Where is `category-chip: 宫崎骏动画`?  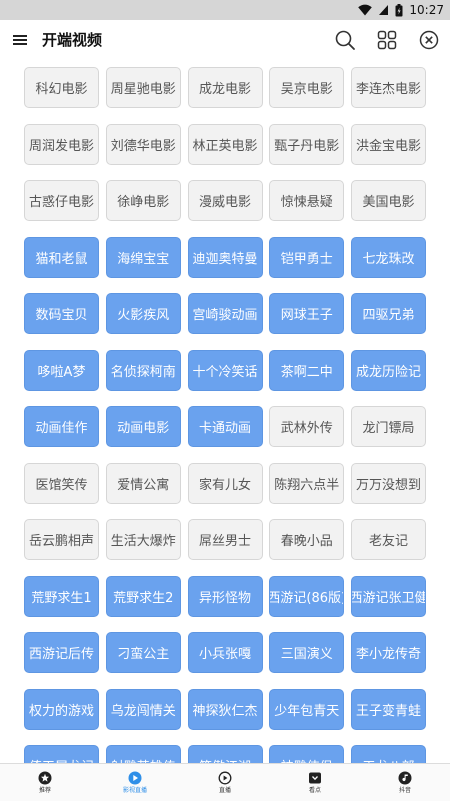 category-chip: 宫崎骏动画 is located at coordinates (225, 313).